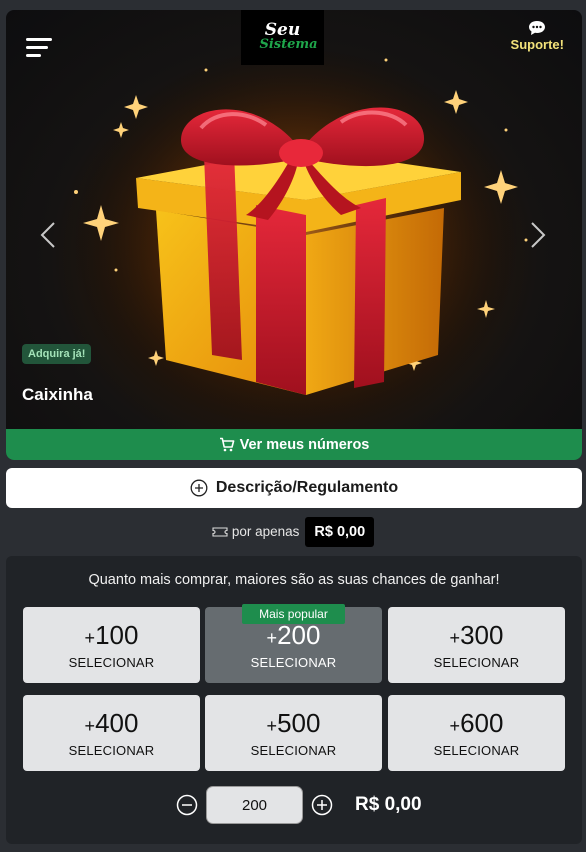  Describe the element at coordinates (39, 39) in the screenshot. I see `hamburger-icon` at that location.